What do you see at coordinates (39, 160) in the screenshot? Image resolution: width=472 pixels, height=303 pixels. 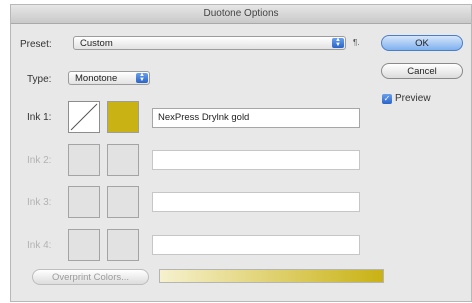 I see `ink-2-label: Ink 2:` at bounding box center [39, 160].